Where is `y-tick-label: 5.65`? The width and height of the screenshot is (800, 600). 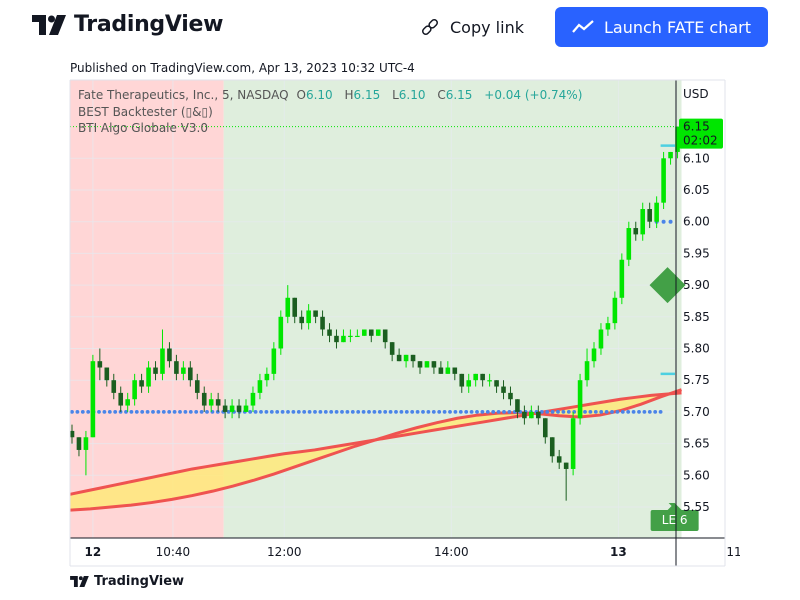
y-tick-label: 5.65 is located at coordinates (696, 444).